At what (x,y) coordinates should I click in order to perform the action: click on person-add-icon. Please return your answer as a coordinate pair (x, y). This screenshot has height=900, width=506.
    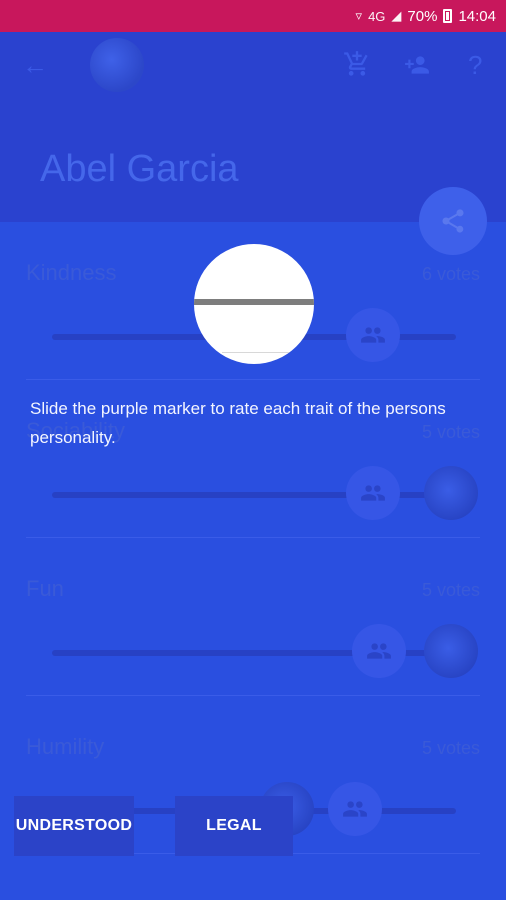
    Looking at the image, I should click on (417, 67).